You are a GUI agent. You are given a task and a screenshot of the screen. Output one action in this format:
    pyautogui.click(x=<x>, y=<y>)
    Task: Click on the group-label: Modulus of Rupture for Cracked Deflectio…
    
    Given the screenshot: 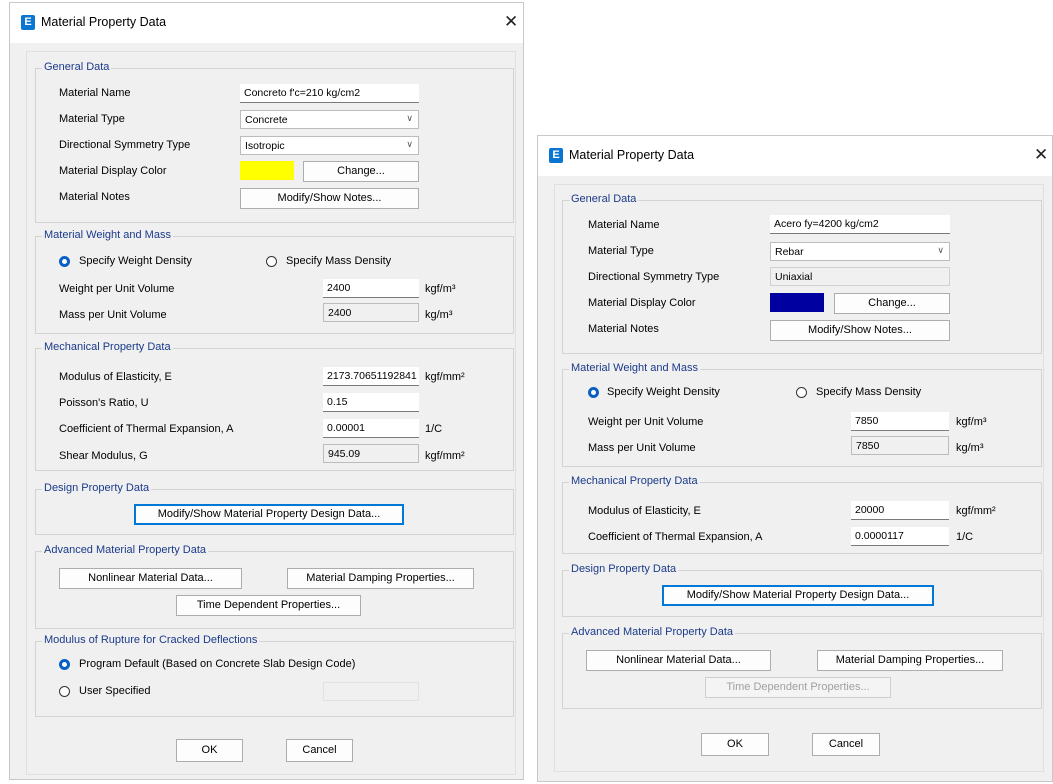 What is the action you would take?
    pyautogui.click(x=151, y=640)
    